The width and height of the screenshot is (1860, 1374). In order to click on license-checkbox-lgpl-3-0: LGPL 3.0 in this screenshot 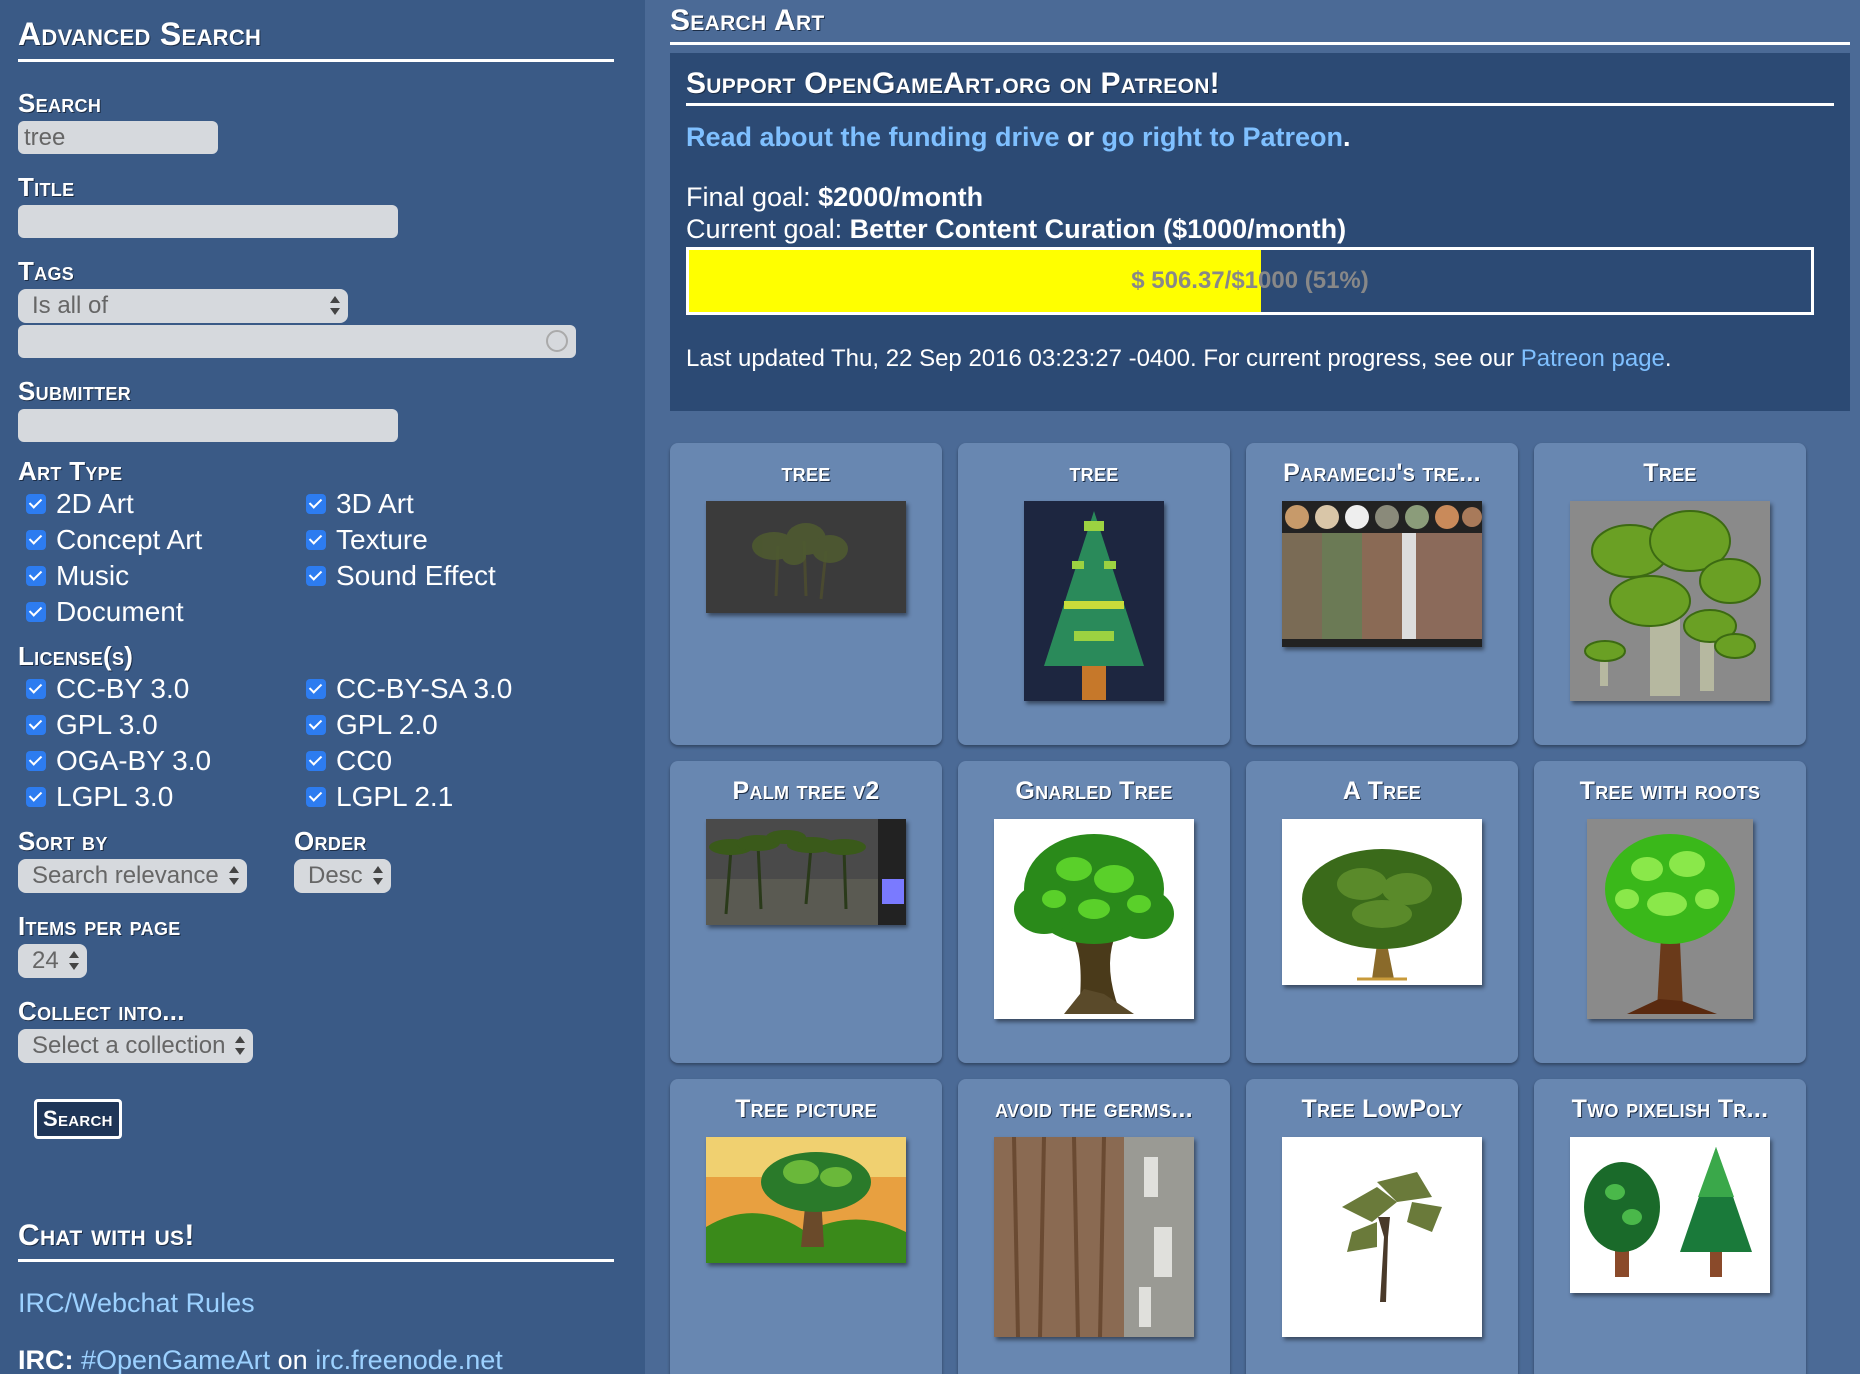, I will do `click(158, 796)`.